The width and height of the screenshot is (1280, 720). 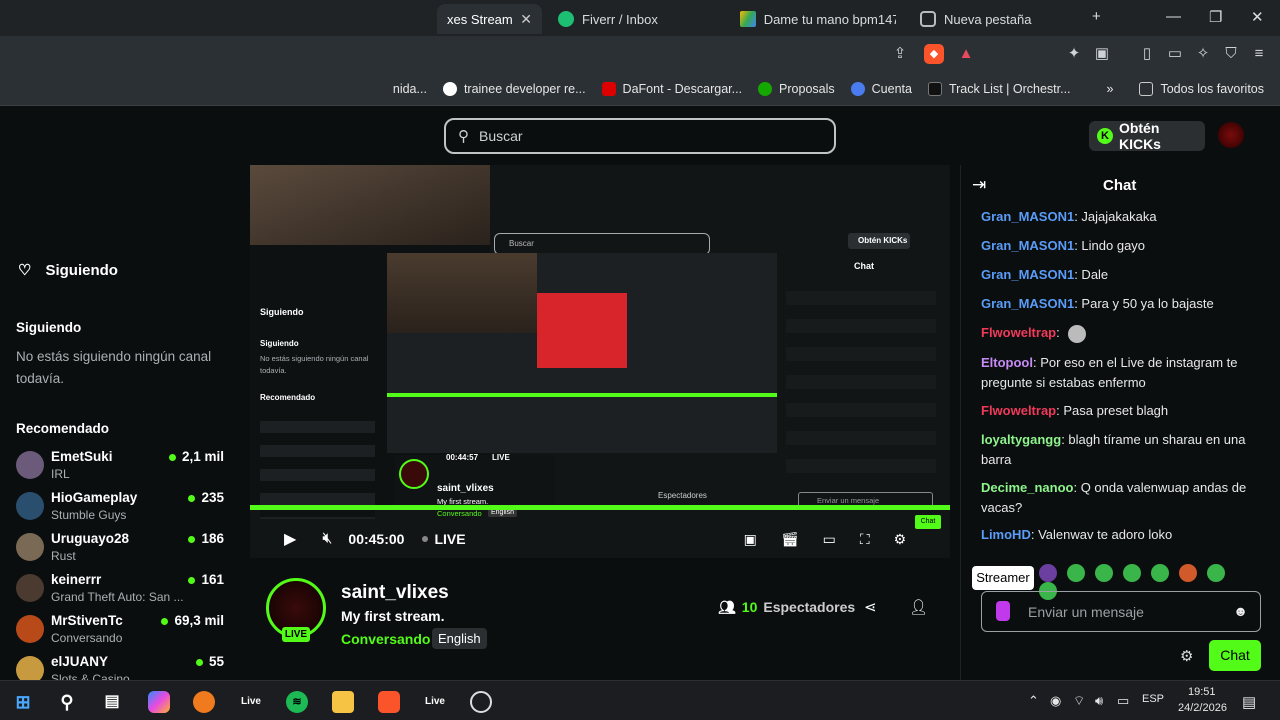 I want to click on volume-icon: 🔊︎, so click(x=1099, y=701).